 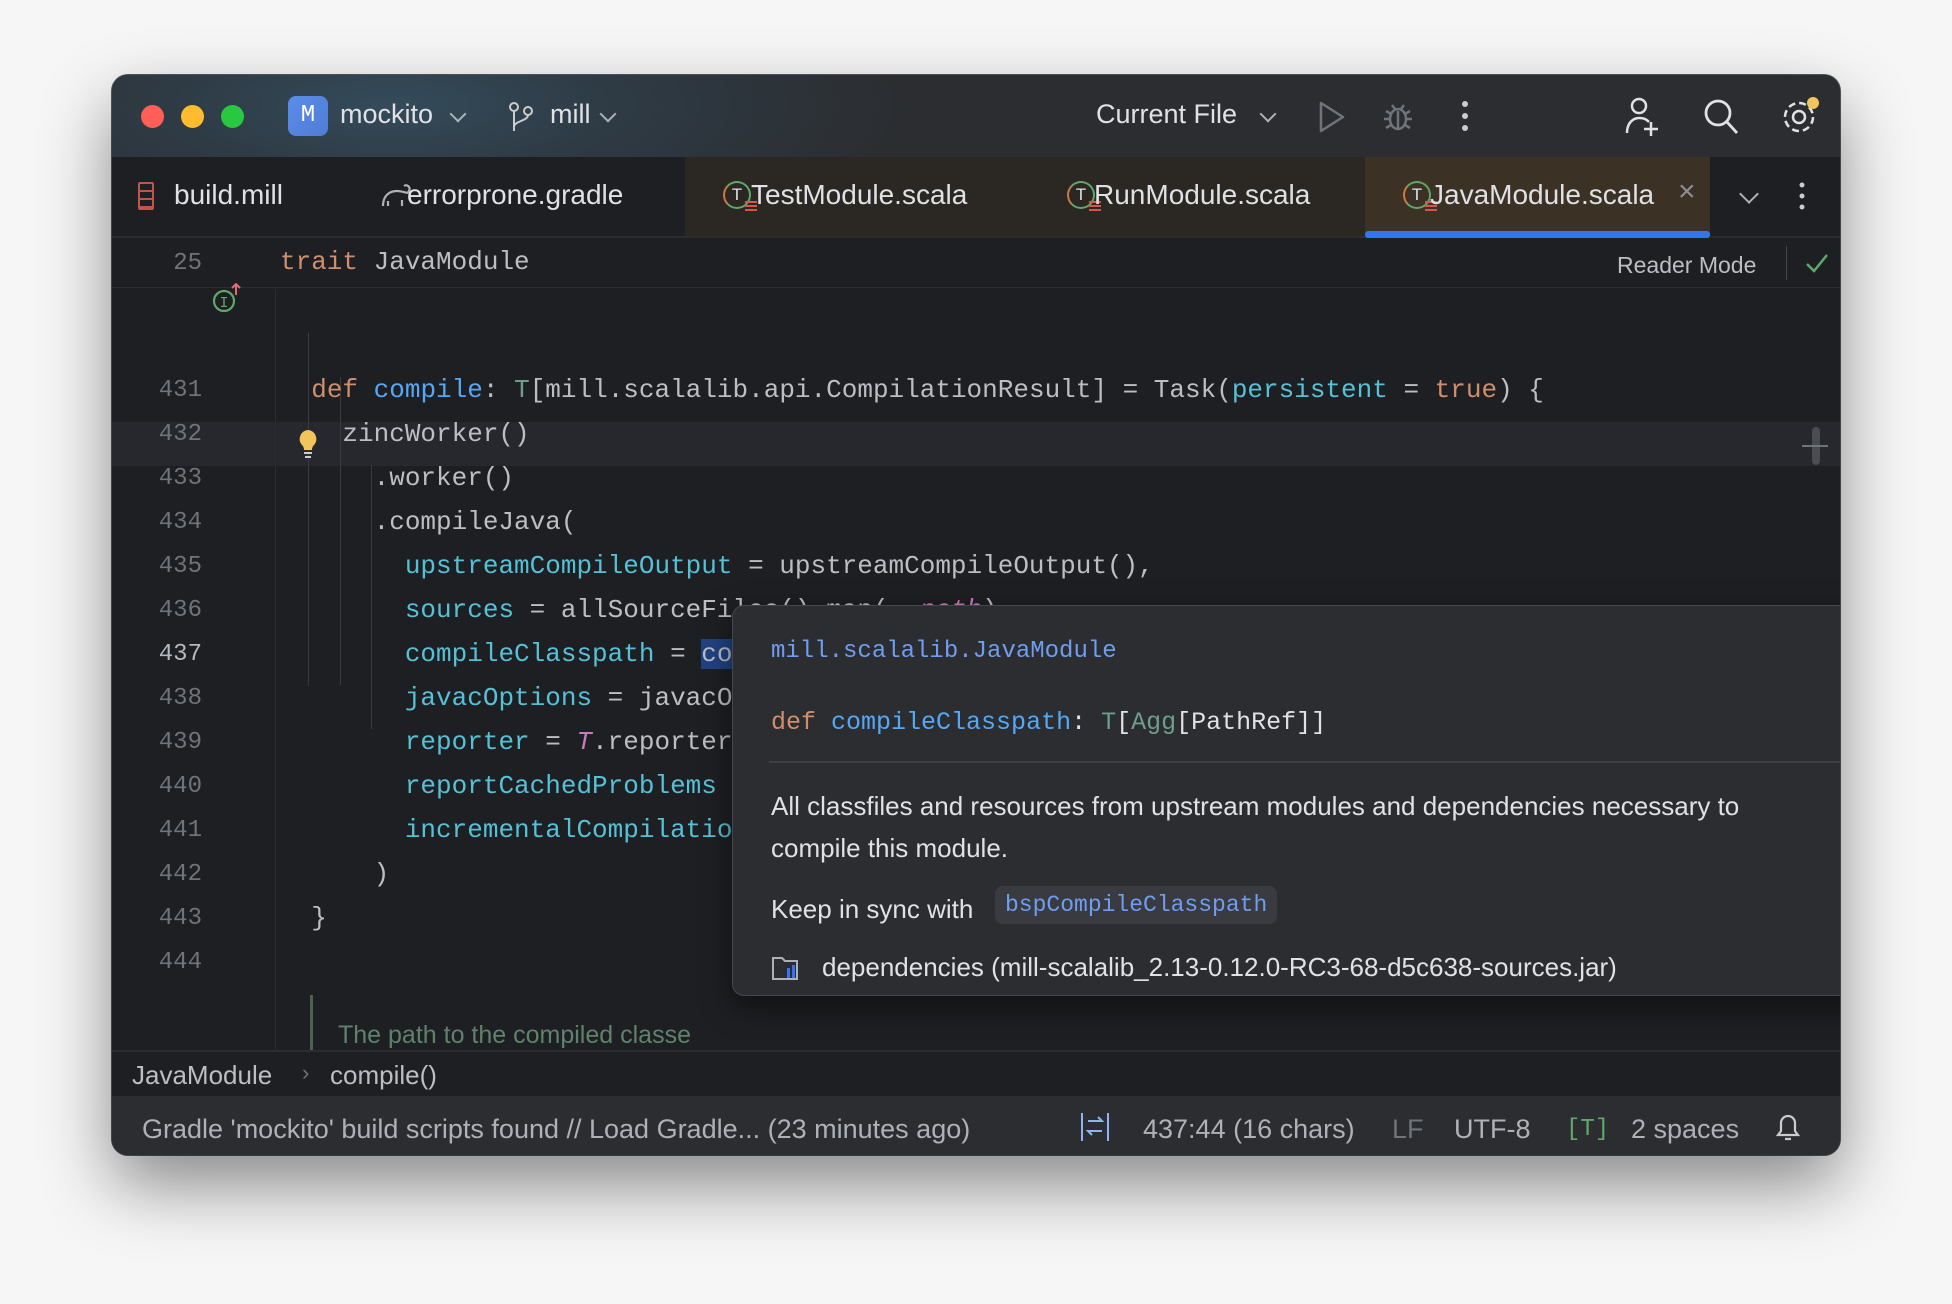 I want to click on edit-icon, so click(x=1839, y=945).